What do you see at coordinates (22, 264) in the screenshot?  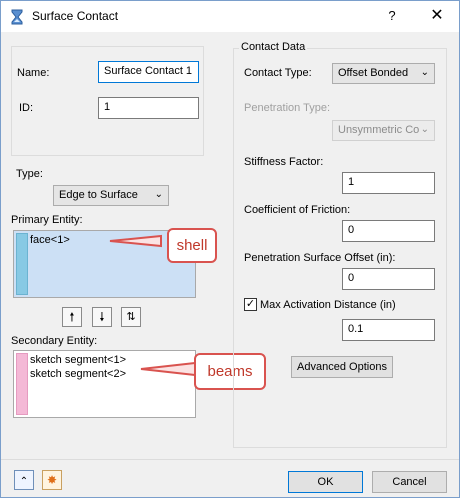 I see `primary-color-swatch` at bounding box center [22, 264].